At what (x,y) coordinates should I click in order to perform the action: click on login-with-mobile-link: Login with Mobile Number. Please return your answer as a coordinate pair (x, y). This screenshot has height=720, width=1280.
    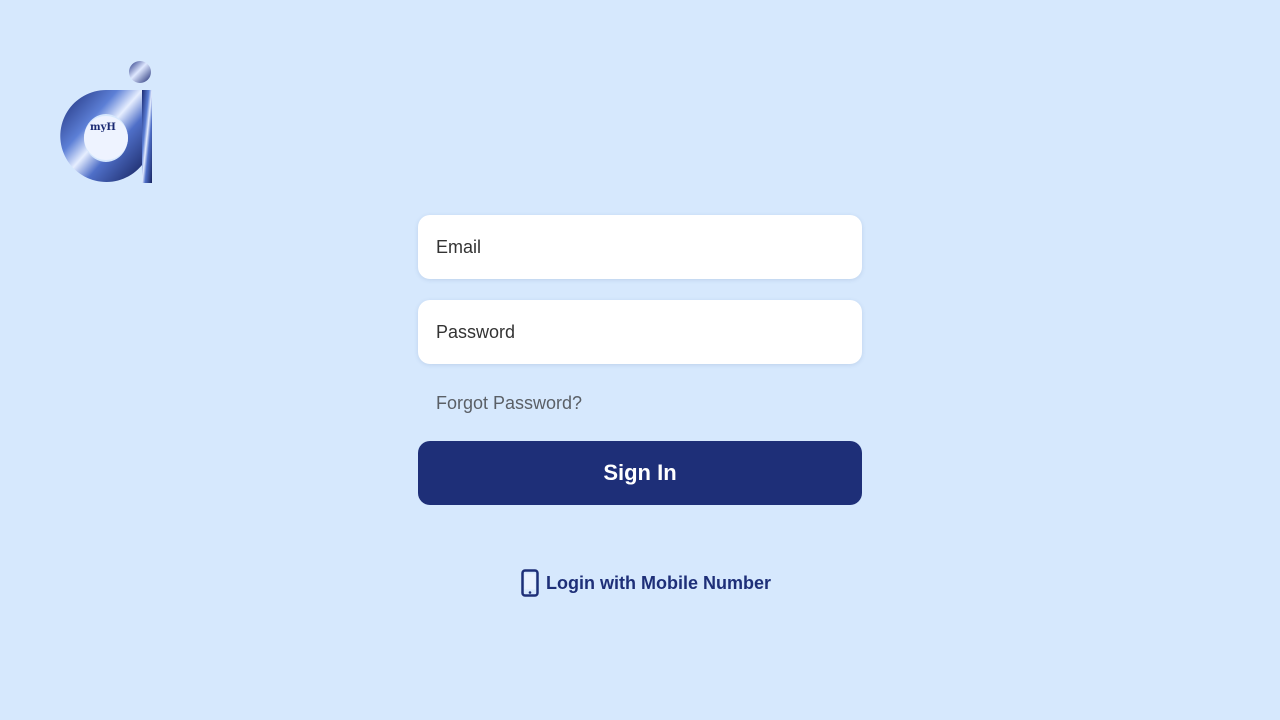
    Looking at the image, I should click on (646, 583).